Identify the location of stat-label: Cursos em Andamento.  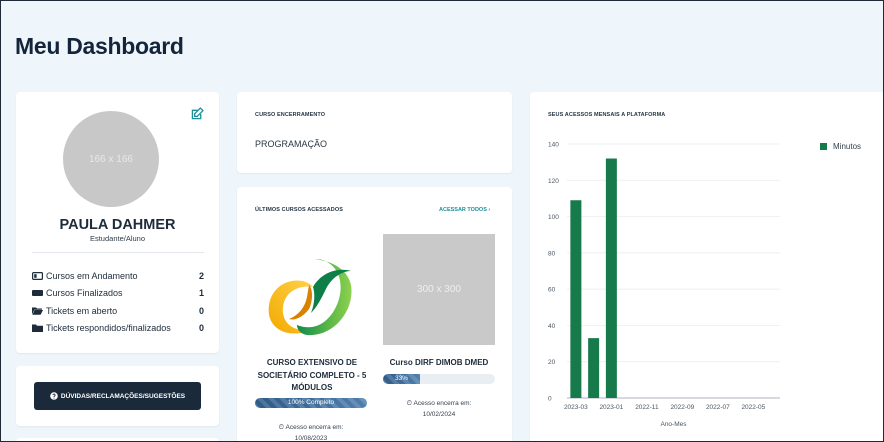
(92, 275).